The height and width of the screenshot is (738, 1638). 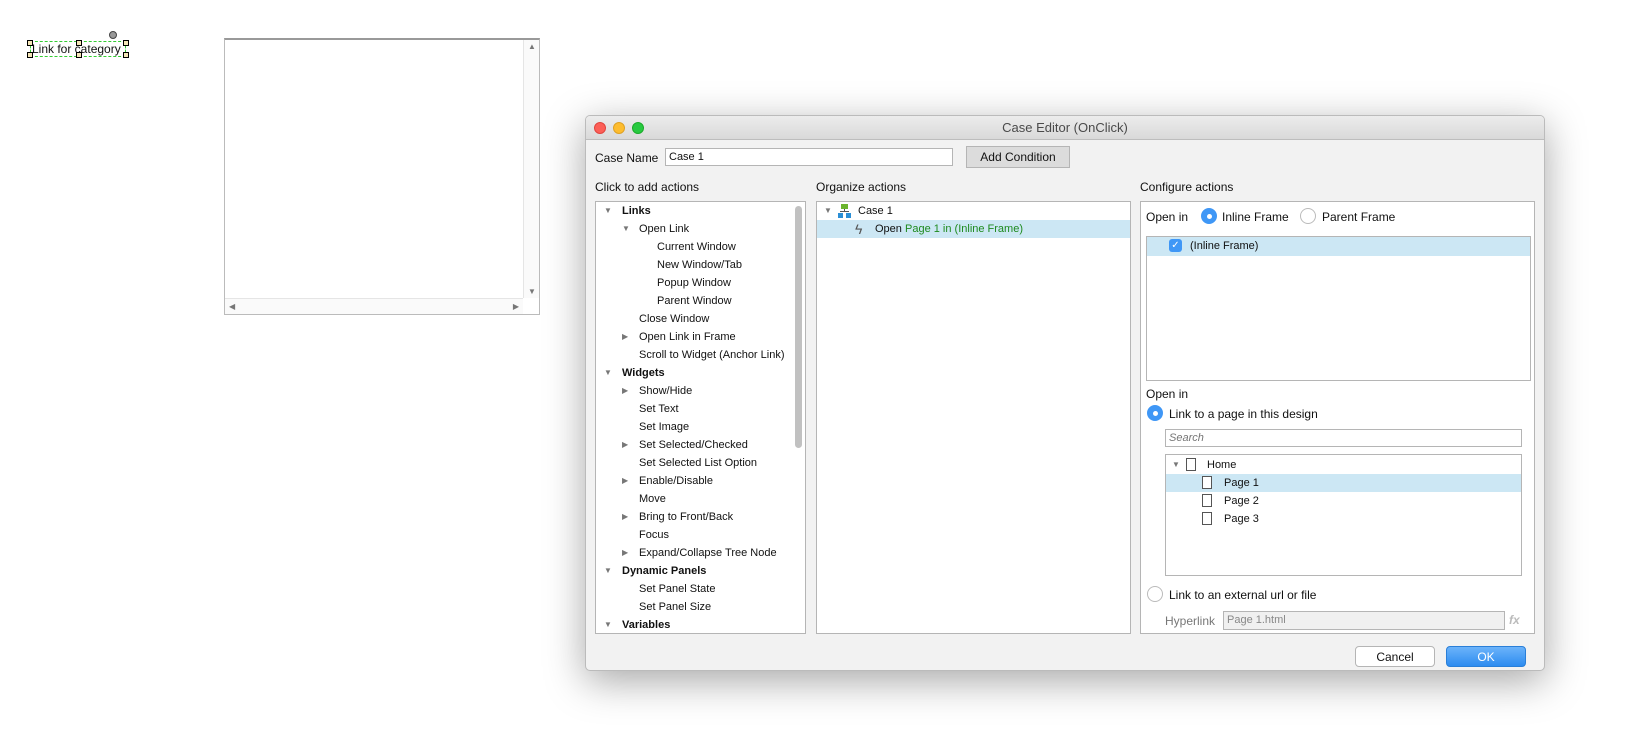 I want to click on action-item: Current Window, so click(x=700, y=247).